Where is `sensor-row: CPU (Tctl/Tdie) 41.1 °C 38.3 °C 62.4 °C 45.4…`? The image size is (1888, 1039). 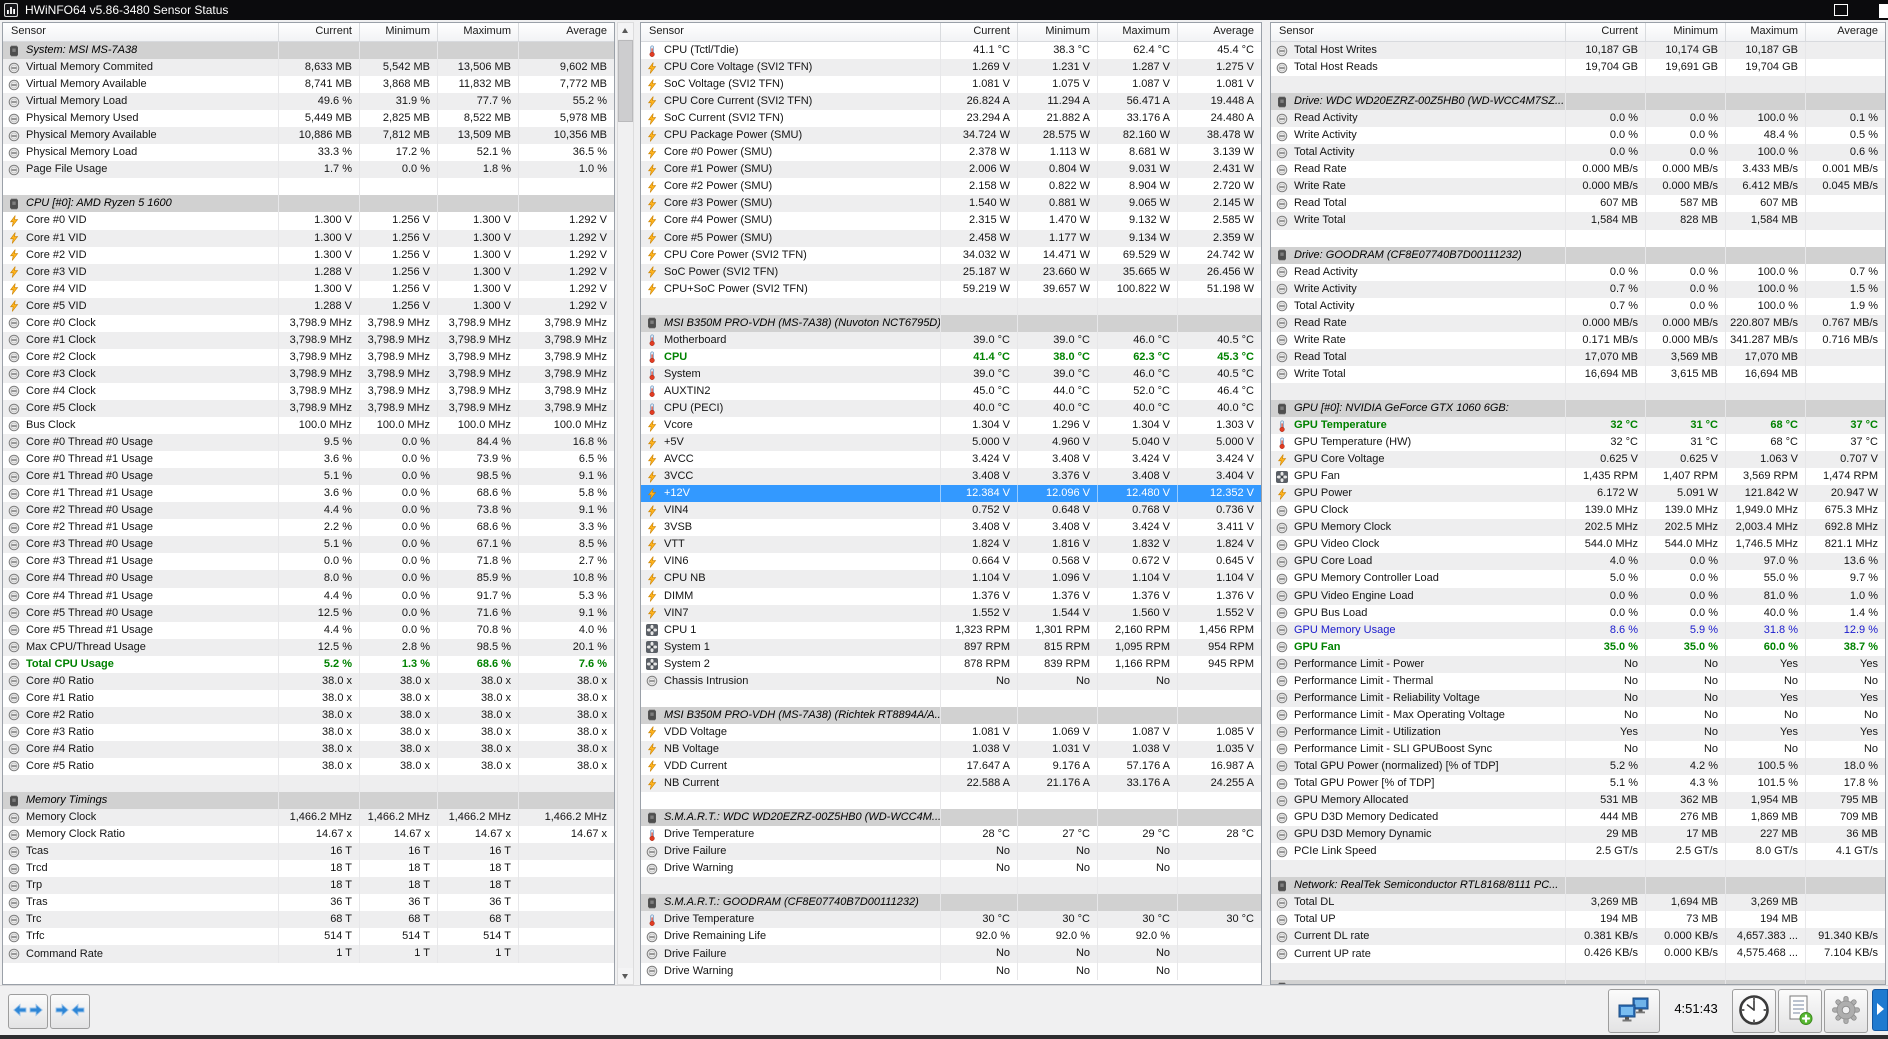
sensor-row: CPU (Tctl/Tdie) 41.1 °C 38.3 °C 62.4 °C 45.4… is located at coordinates (951, 51).